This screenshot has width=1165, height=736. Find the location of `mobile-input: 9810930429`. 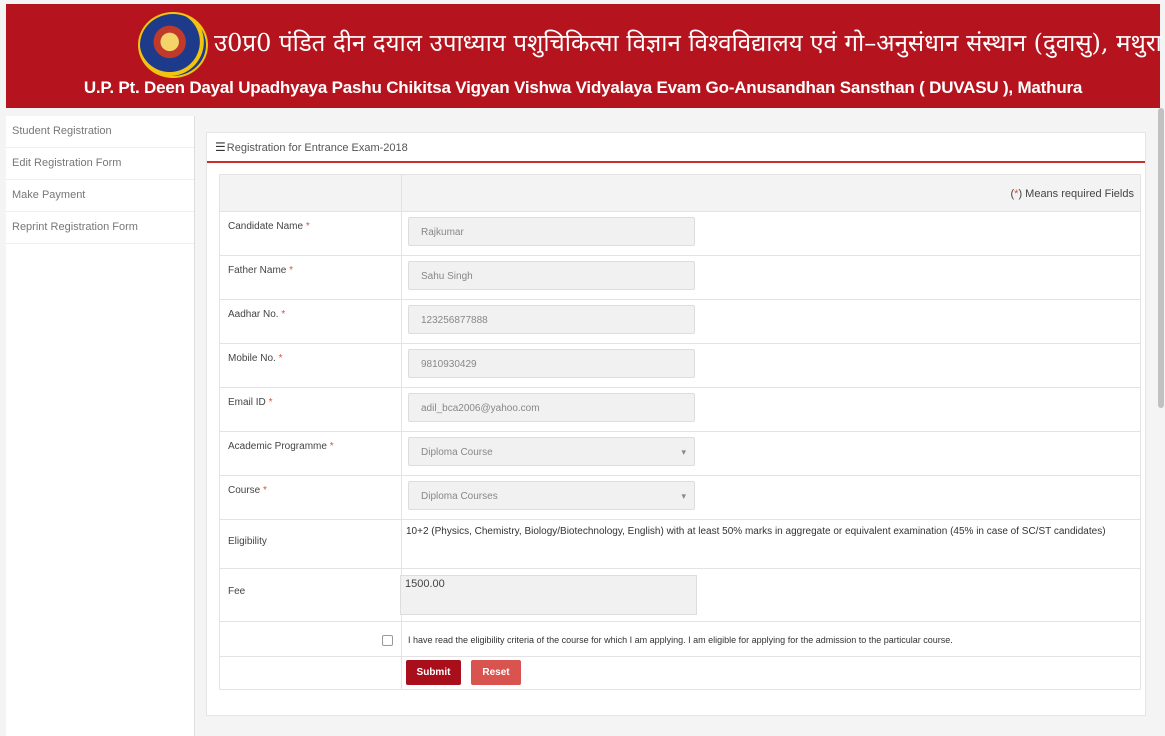

mobile-input: 9810930429 is located at coordinates (551, 363).